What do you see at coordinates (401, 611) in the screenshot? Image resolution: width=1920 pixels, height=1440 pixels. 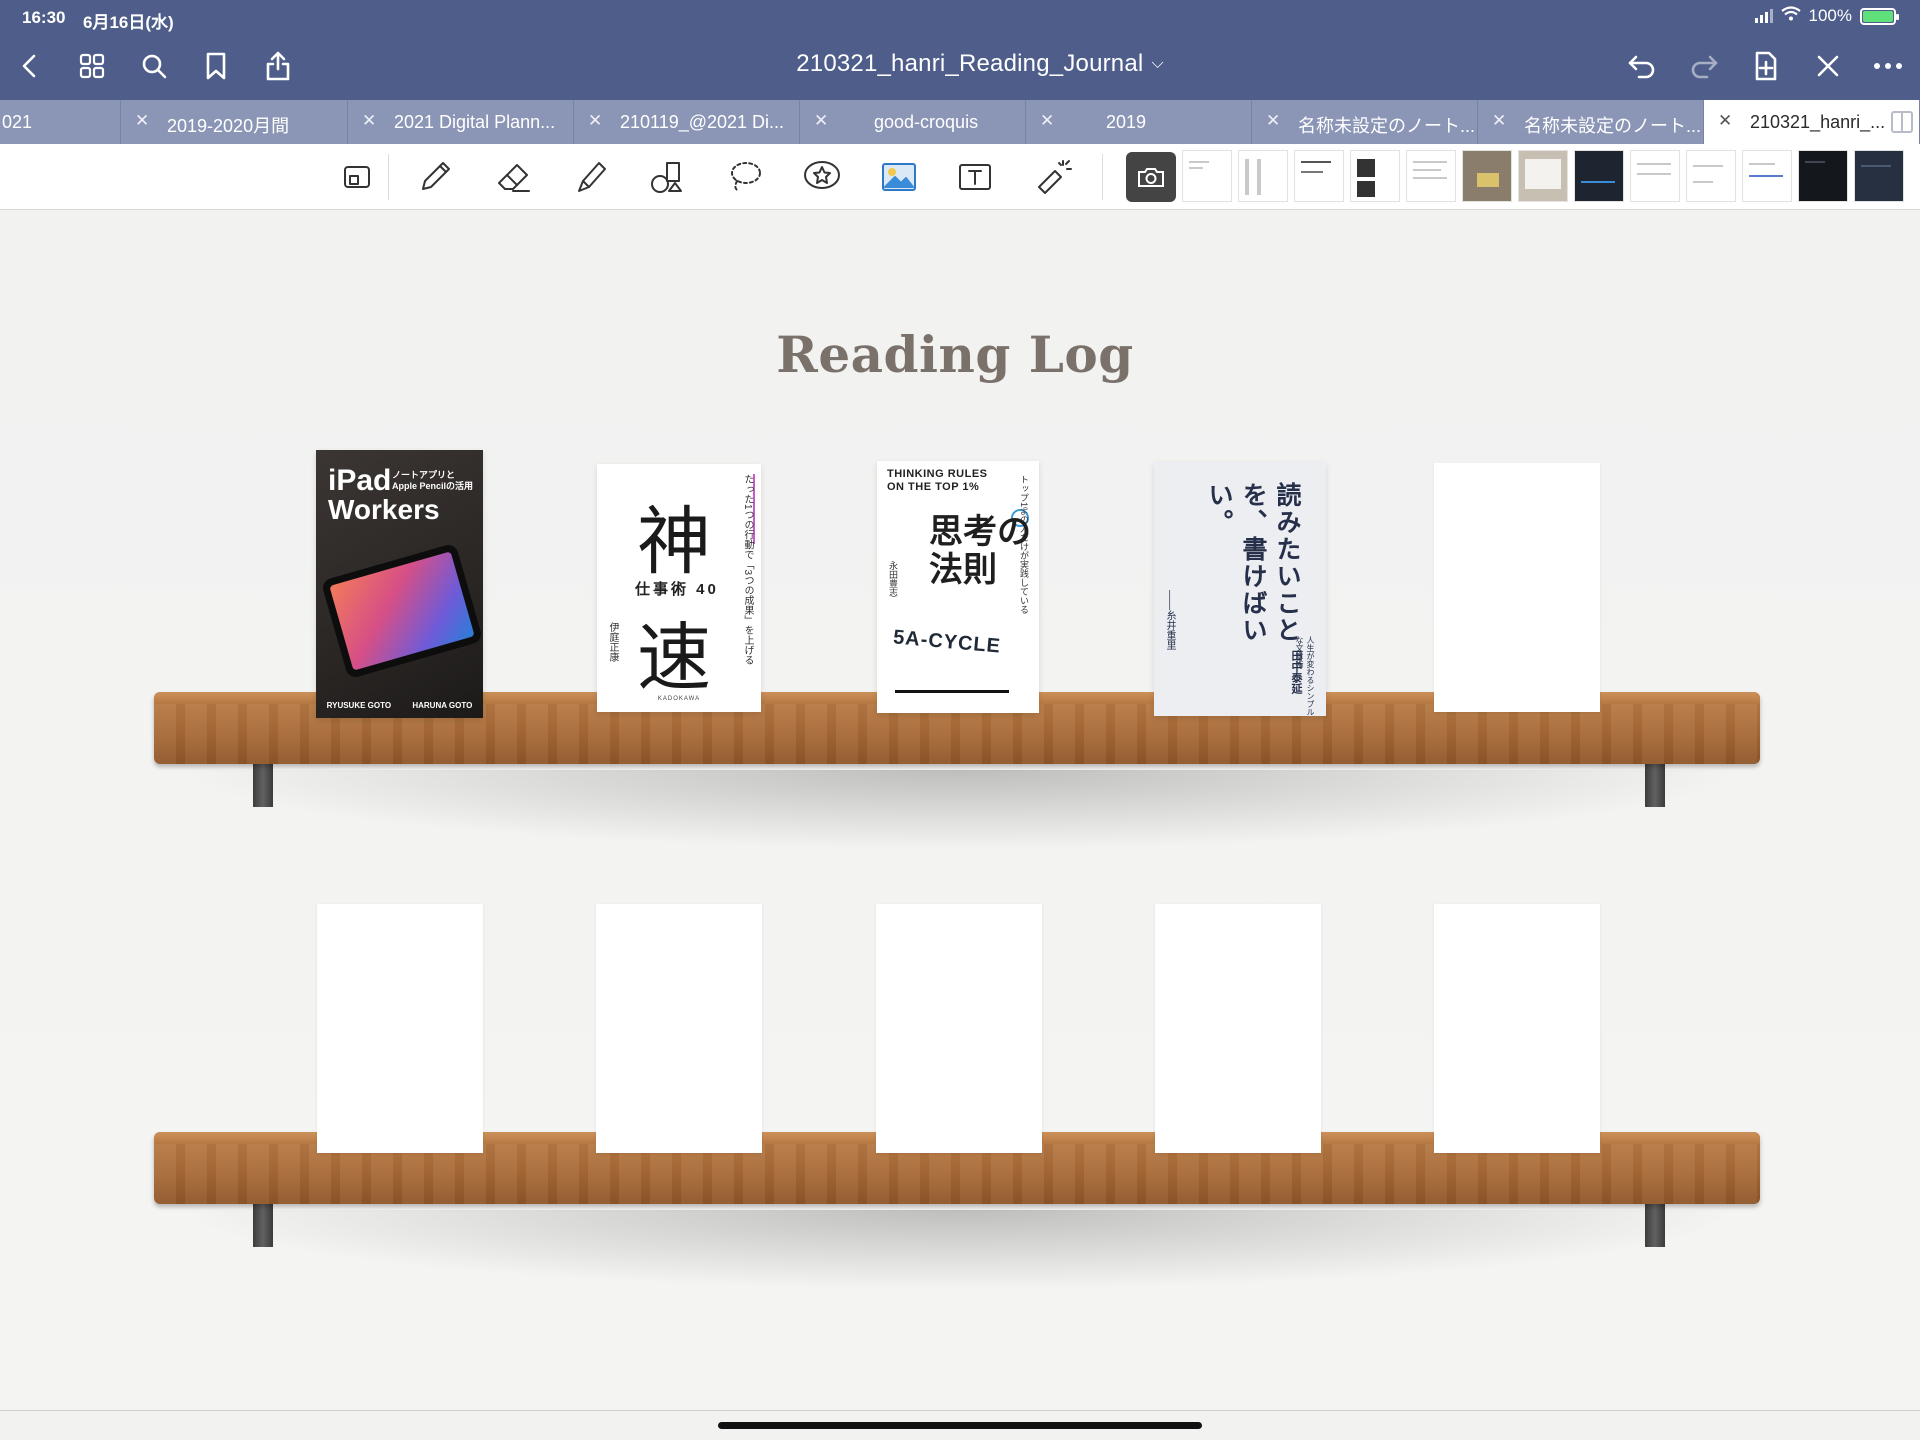 I see `tablet-illustration` at bounding box center [401, 611].